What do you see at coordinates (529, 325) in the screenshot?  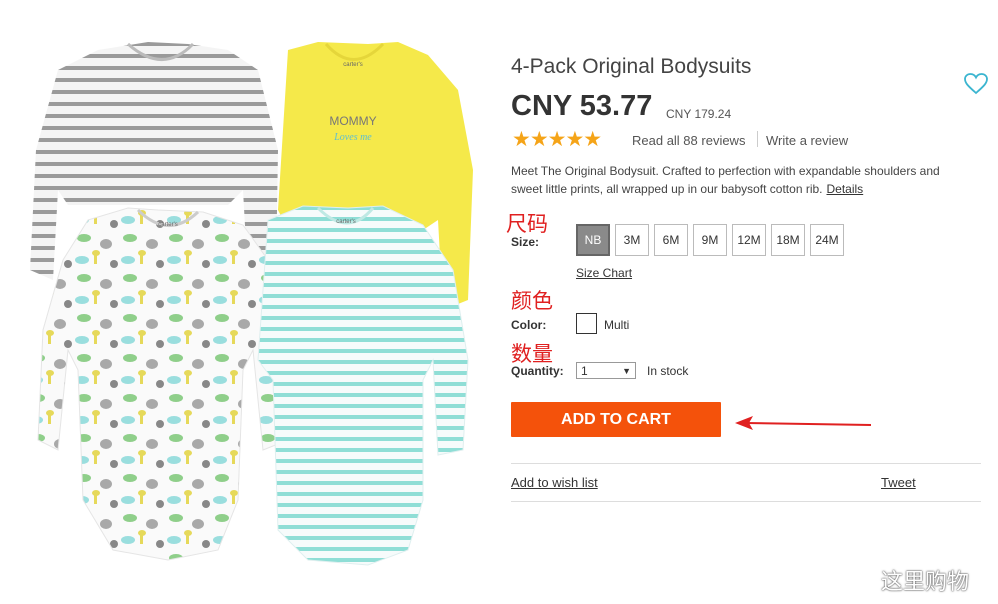 I see `color-label: Color:` at bounding box center [529, 325].